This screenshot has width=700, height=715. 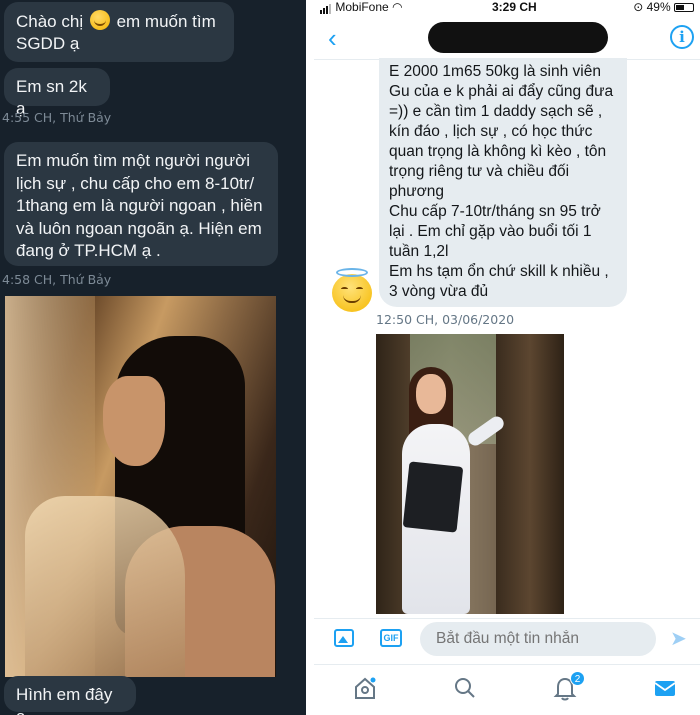 What do you see at coordinates (445, 319) in the screenshot?
I see `message-timestamp: 12:50 CH, 03/06/2020` at bounding box center [445, 319].